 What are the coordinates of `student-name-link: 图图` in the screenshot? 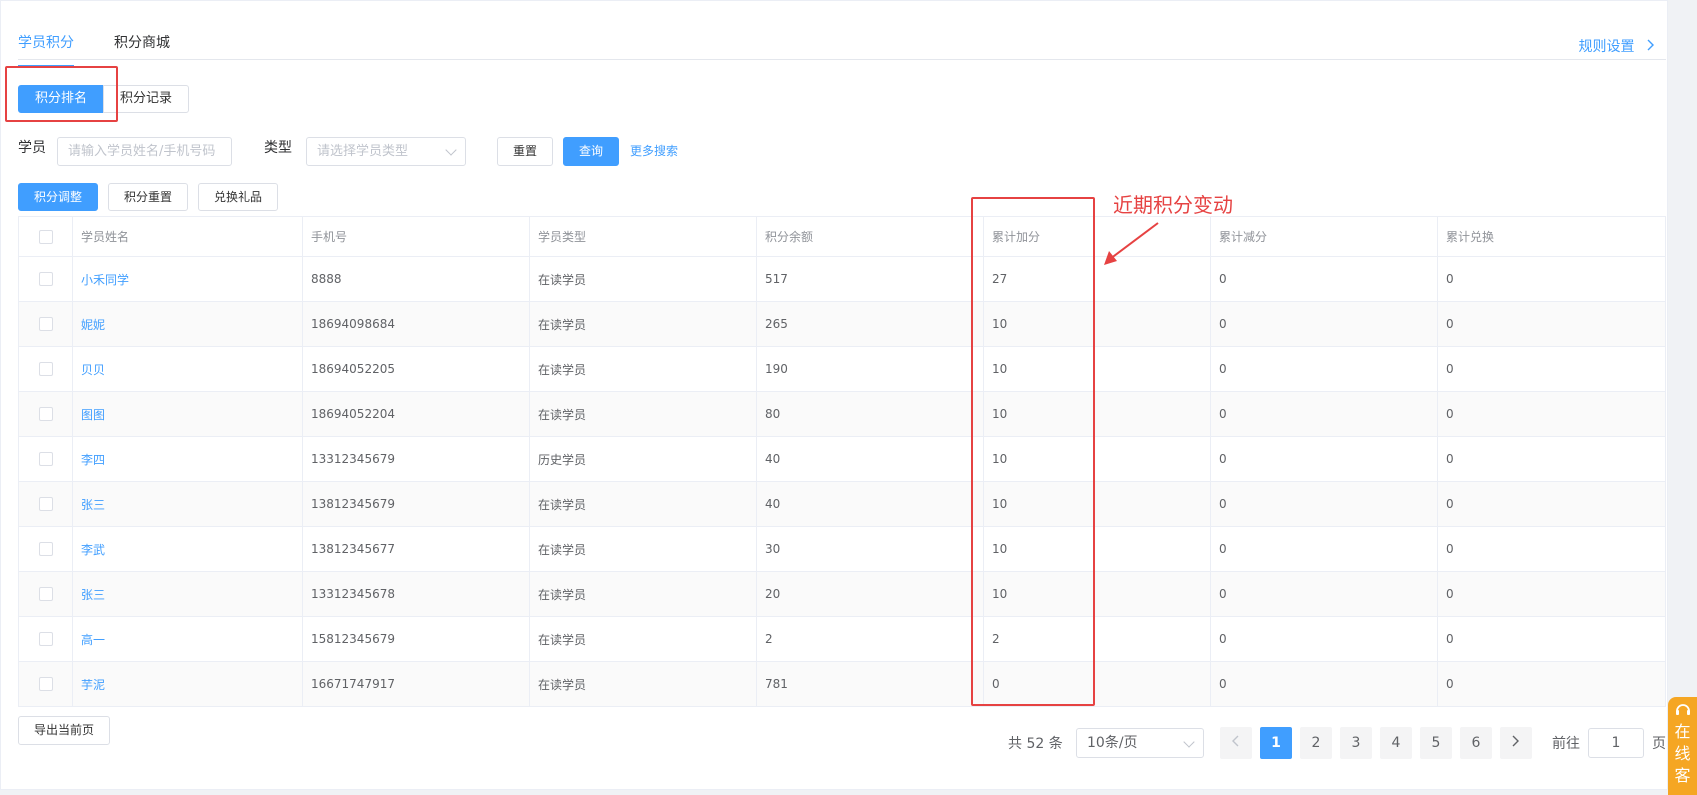 It's located at (187, 414).